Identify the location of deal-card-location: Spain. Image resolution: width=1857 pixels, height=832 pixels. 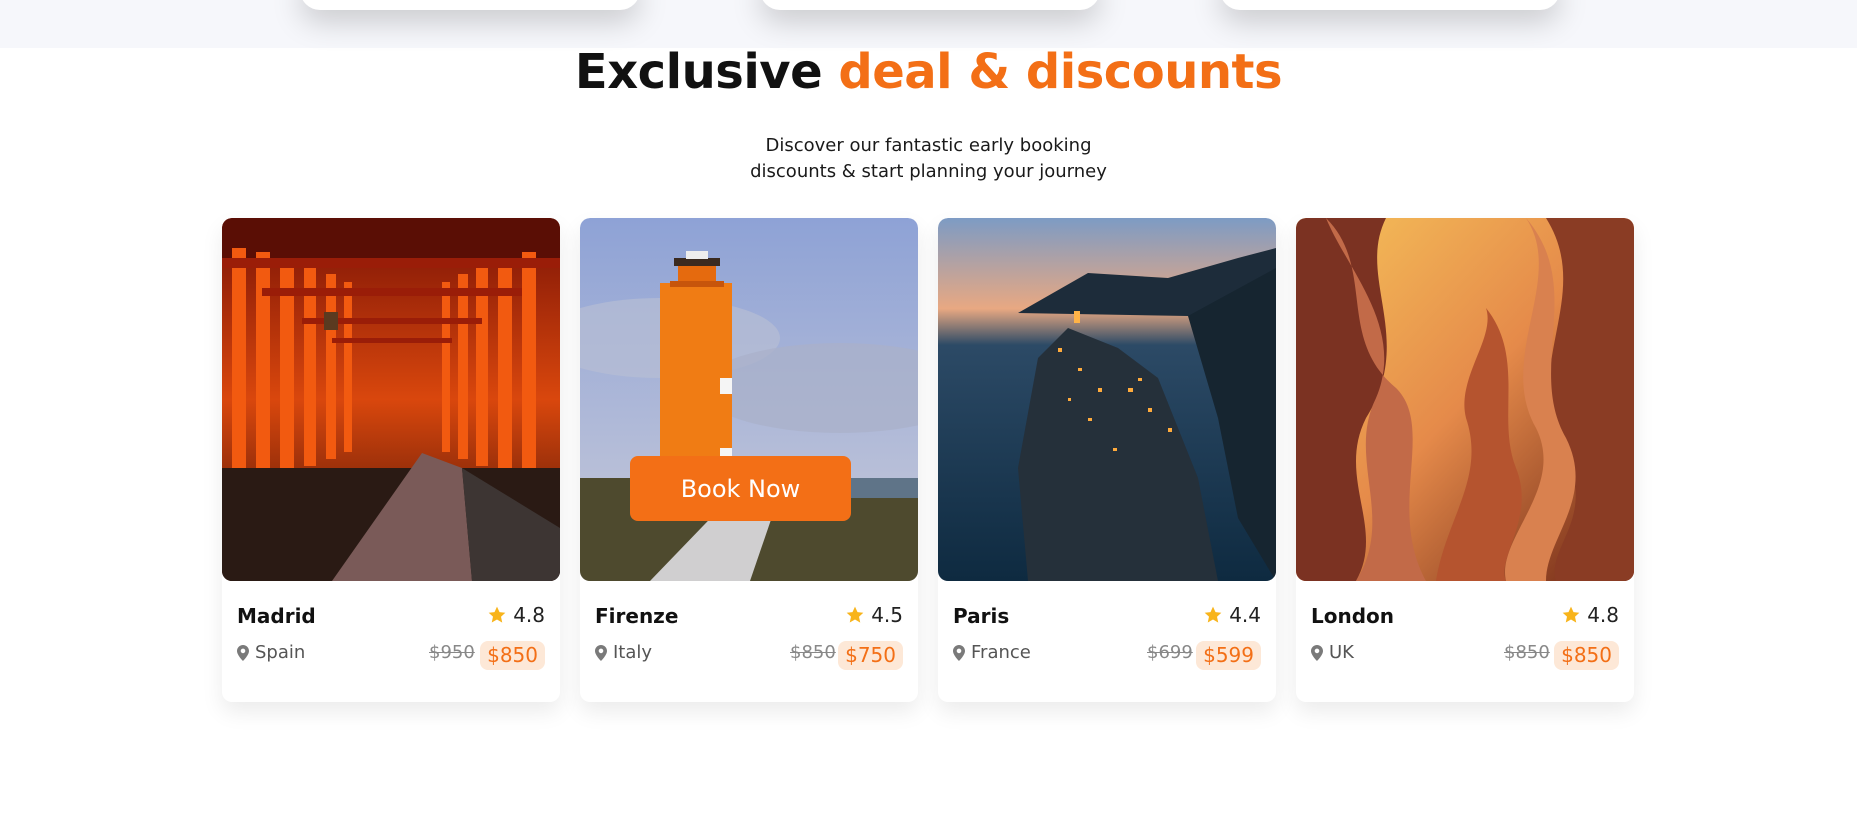
(271, 652).